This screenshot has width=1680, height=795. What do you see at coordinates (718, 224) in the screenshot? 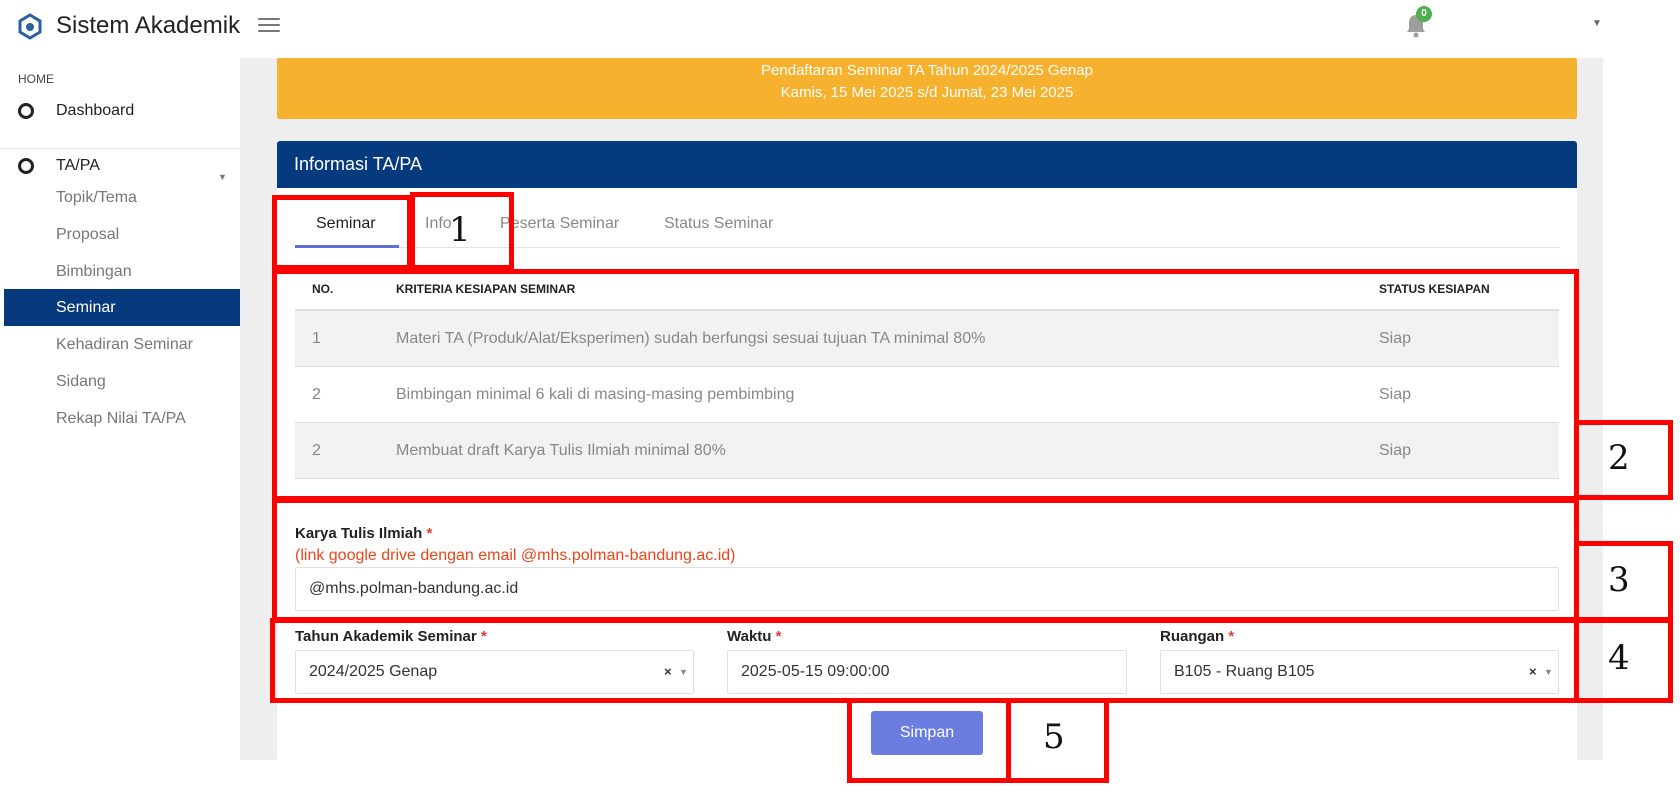
I see `tab-status-seminar: Status Seminar` at bounding box center [718, 224].